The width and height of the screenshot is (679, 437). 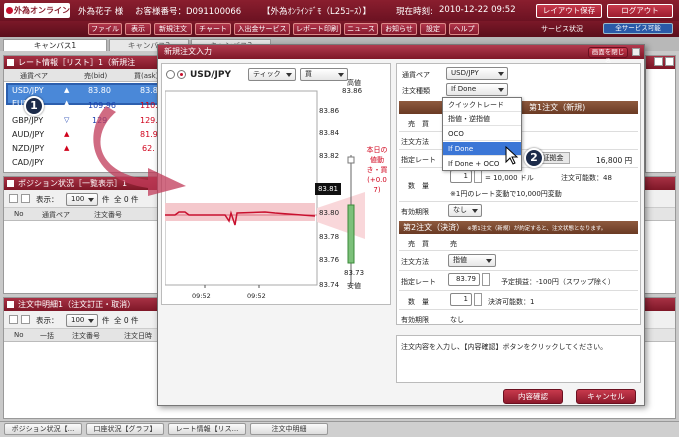 I want to click on s2-expiry-value: なし, so click(x=457, y=320).